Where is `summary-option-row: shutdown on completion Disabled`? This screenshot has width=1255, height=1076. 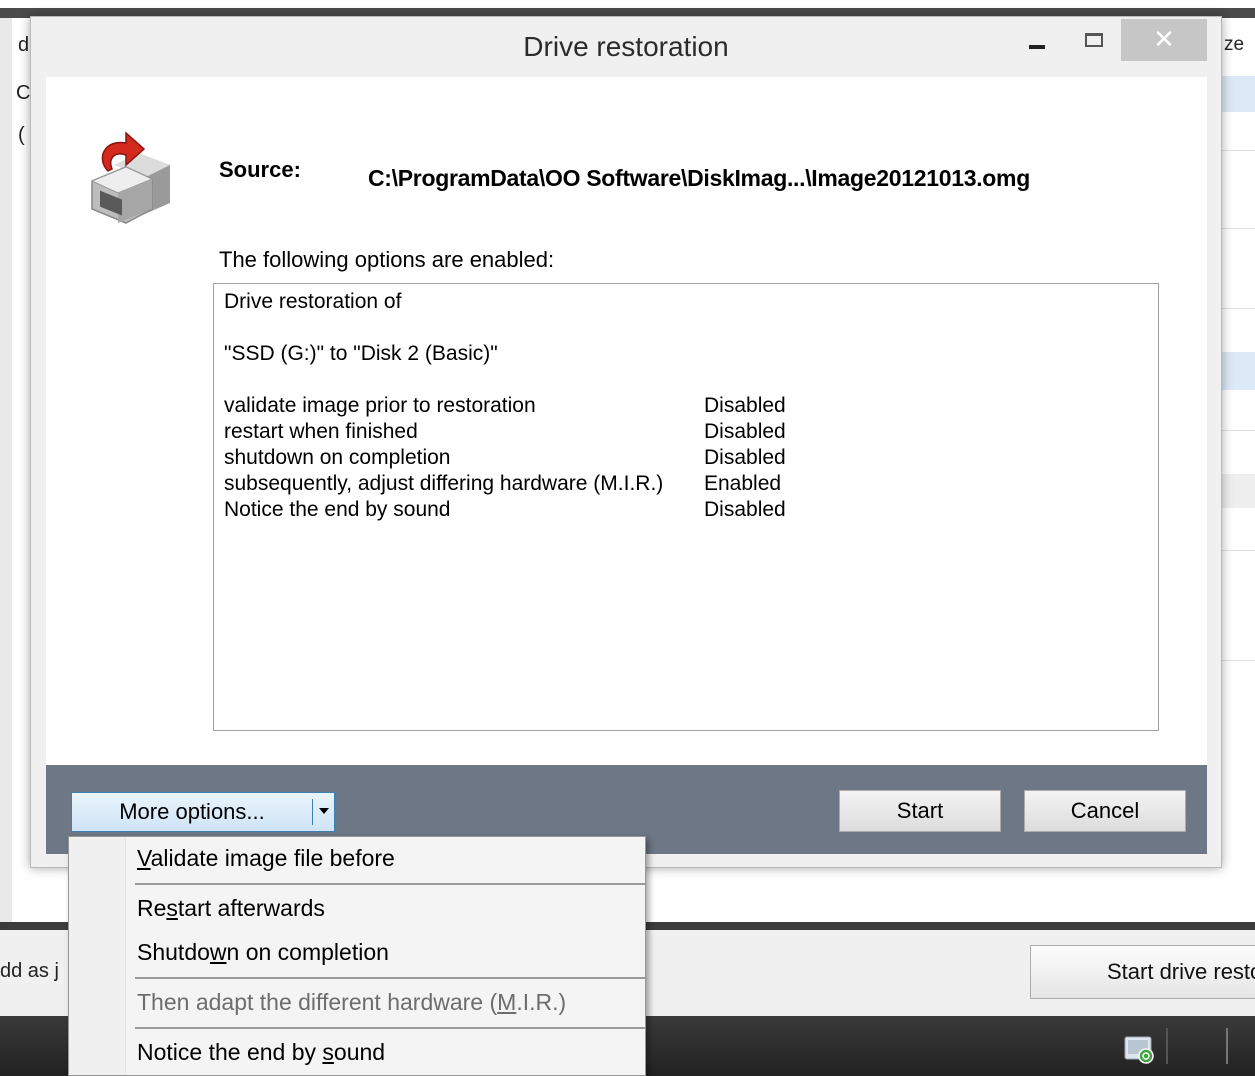 summary-option-row: shutdown on completion Disabled is located at coordinates (686, 458).